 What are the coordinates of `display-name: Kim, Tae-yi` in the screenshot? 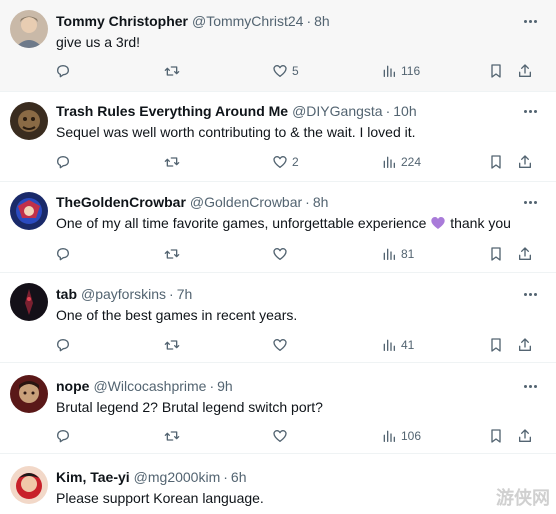 It's located at (93, 477).